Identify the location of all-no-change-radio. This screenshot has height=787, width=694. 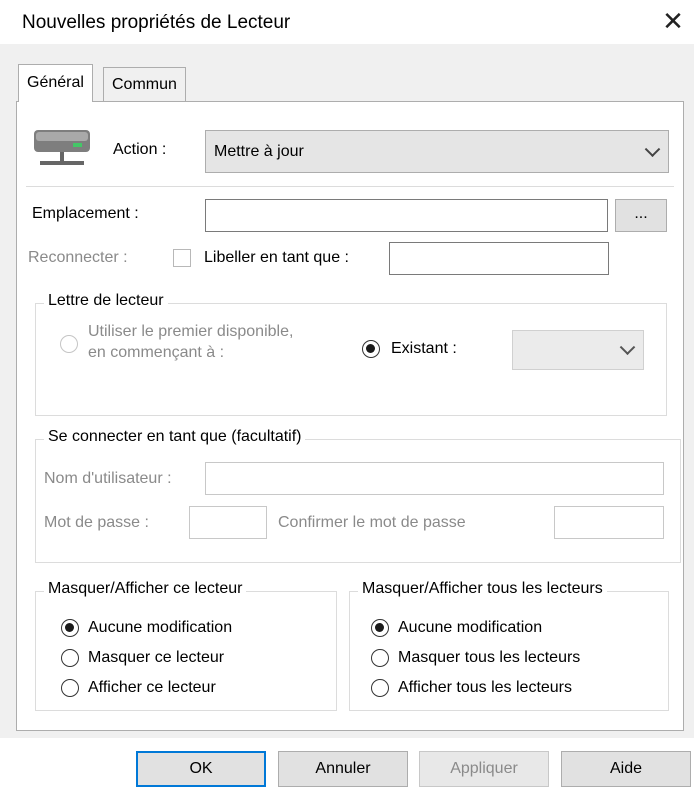
(380, 628).